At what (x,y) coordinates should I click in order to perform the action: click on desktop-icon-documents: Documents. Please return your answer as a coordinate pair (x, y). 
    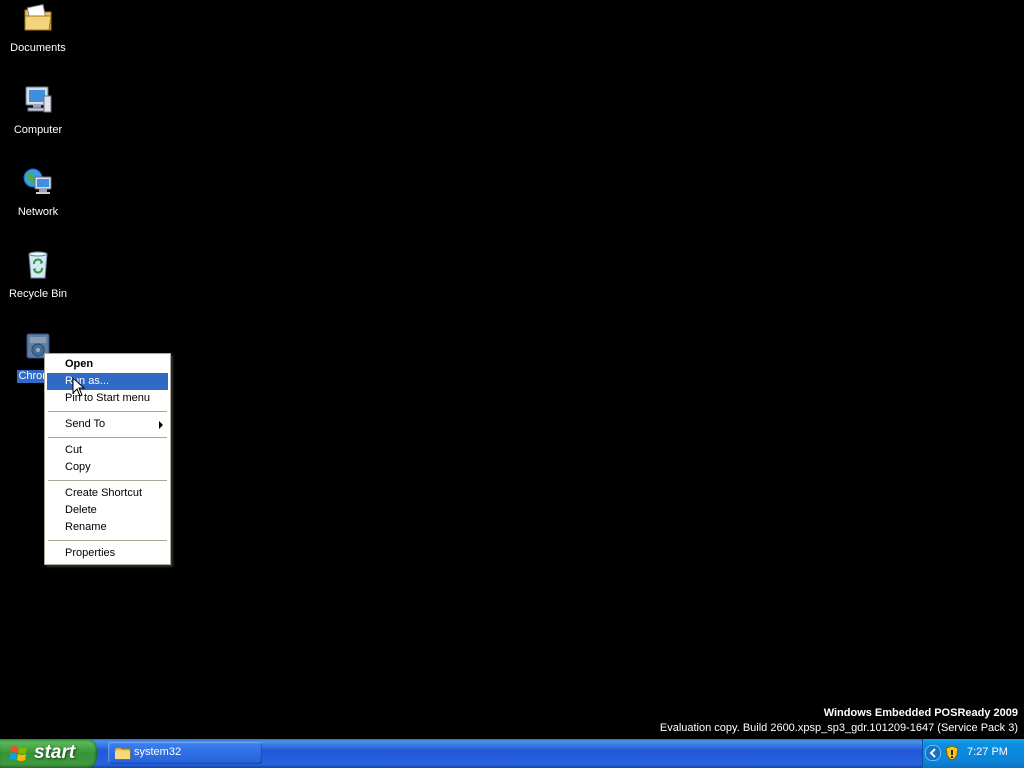
    Looking at the image, I should click on (38, 29).